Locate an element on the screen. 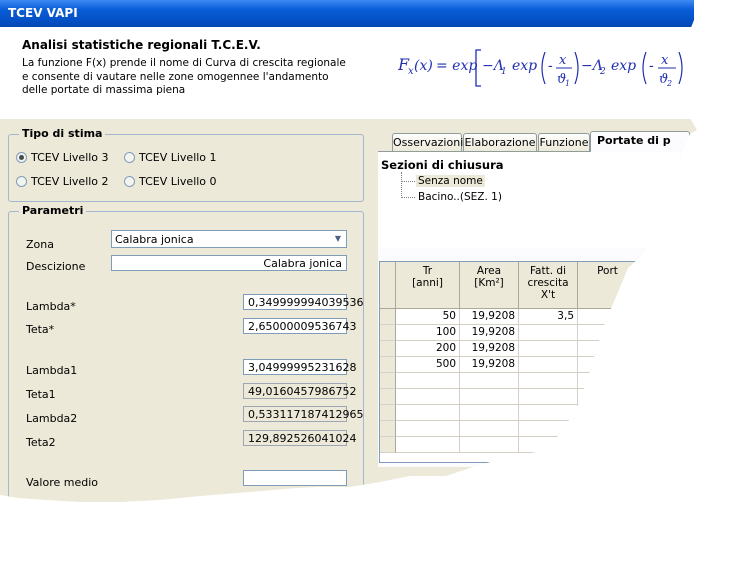  table-cell: 200 is located at coordinates (428, 349).